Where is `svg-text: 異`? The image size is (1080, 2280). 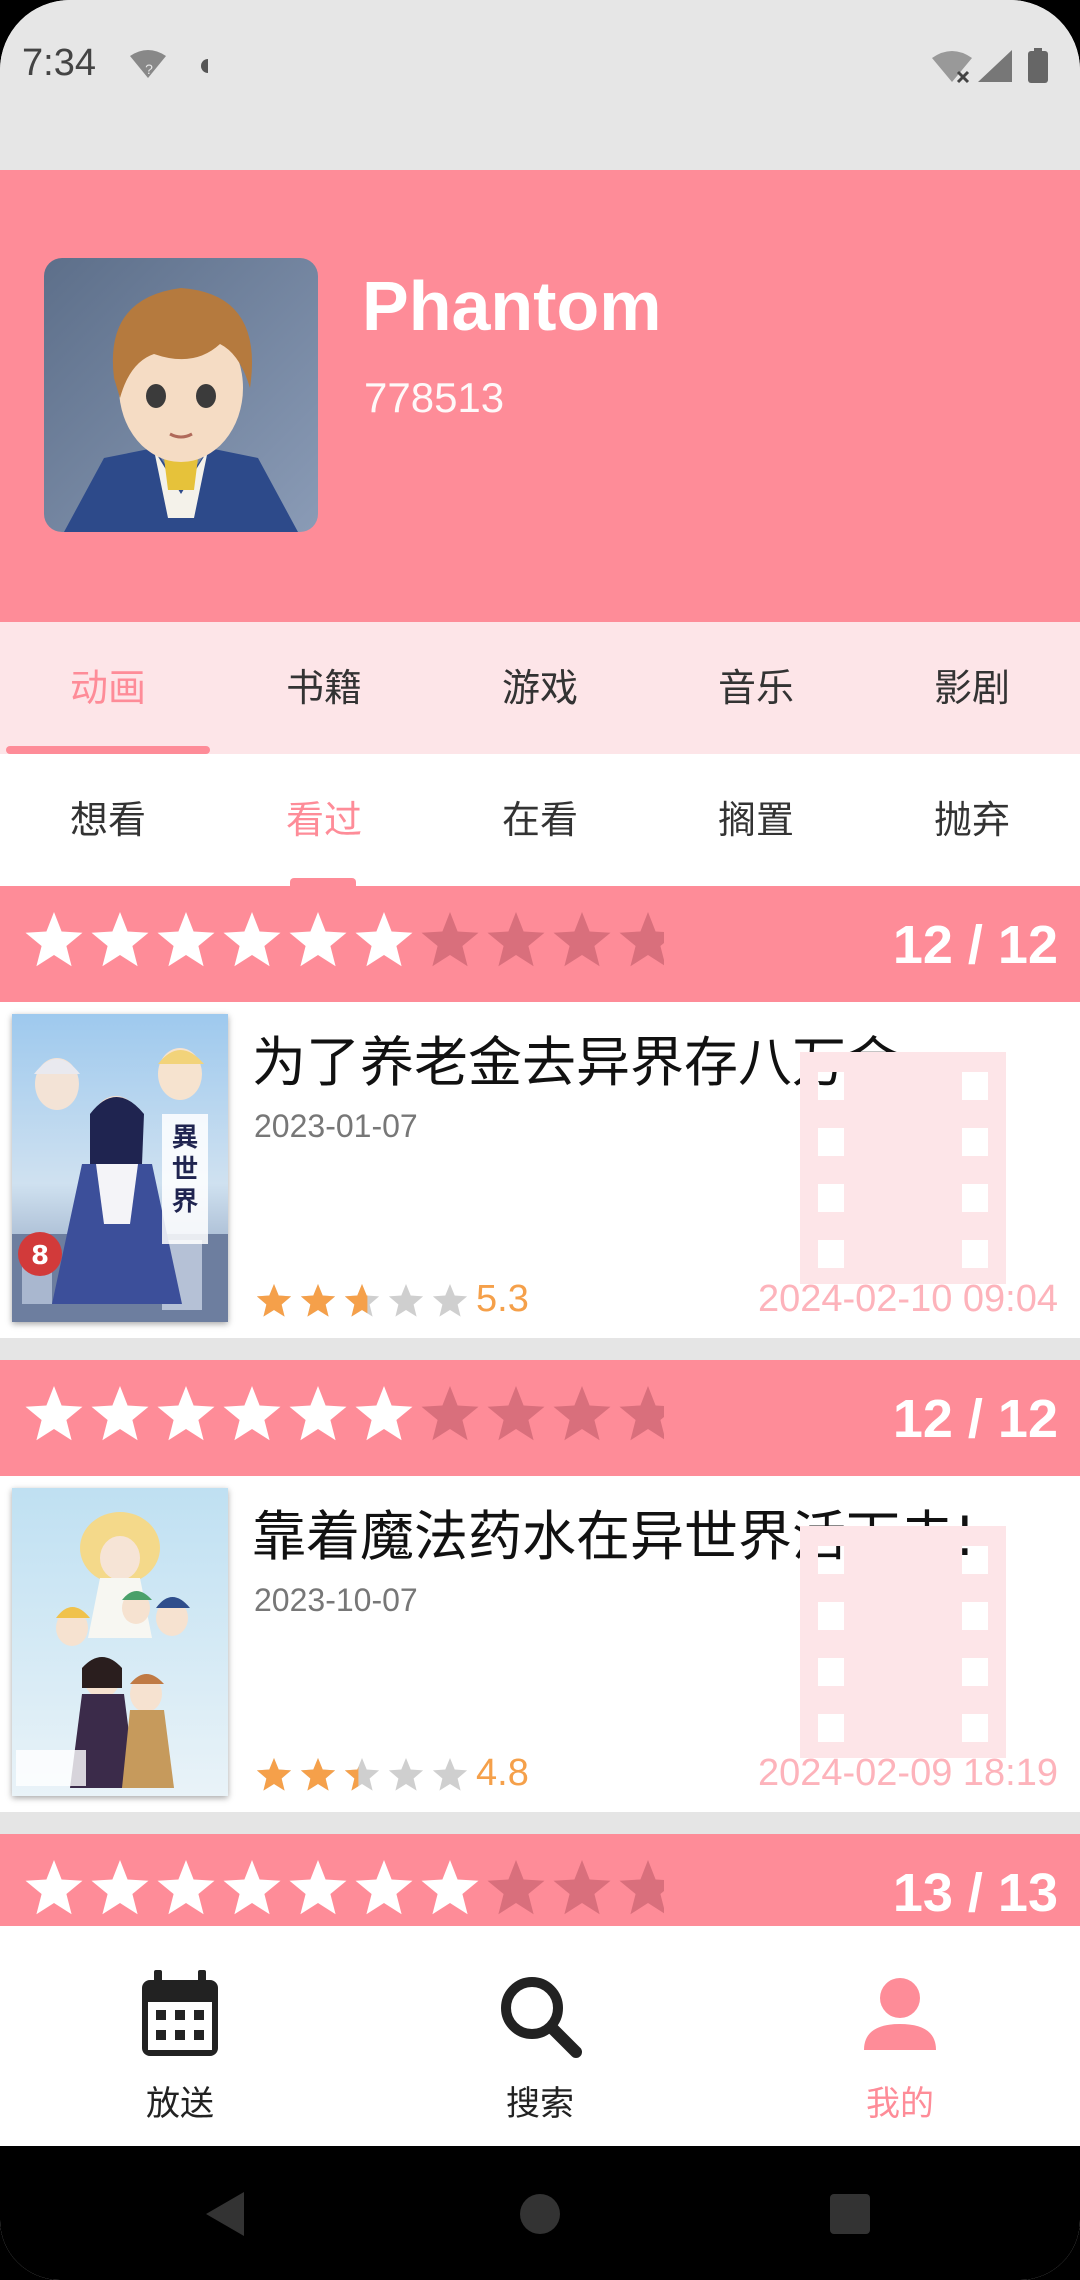
svg-text: 異 is located at coordinates (185, 1138).